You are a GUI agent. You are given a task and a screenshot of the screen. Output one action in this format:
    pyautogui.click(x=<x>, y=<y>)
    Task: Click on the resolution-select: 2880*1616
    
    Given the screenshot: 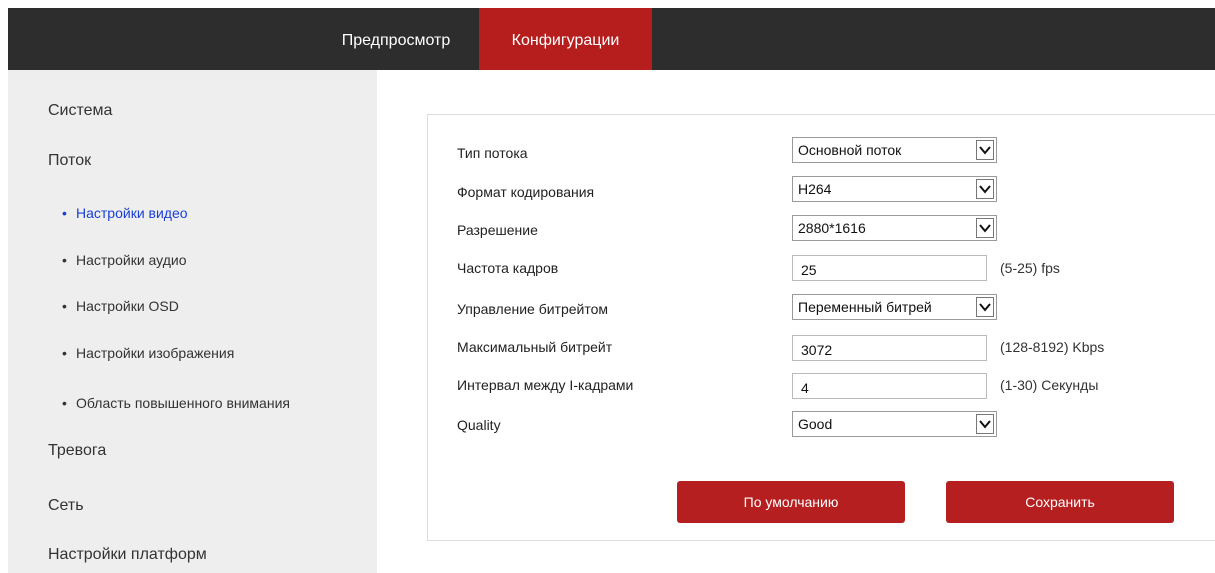 What is the action you would take?
    pyautogui.click(x=894, y=228)
    